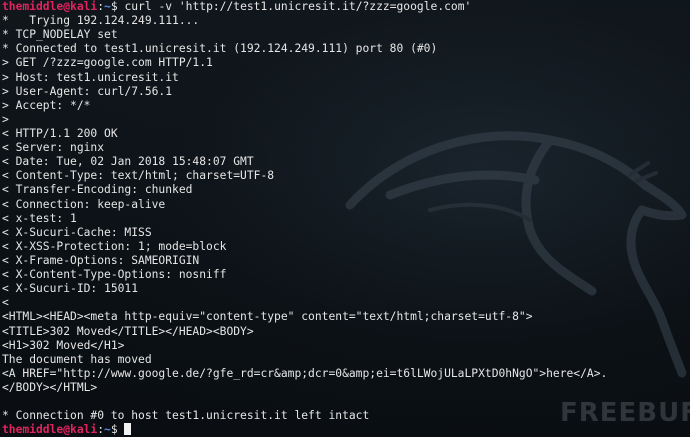  Describe the element at coordinates (128, 429) in the screenshot. I see `text-cursor` at that location.